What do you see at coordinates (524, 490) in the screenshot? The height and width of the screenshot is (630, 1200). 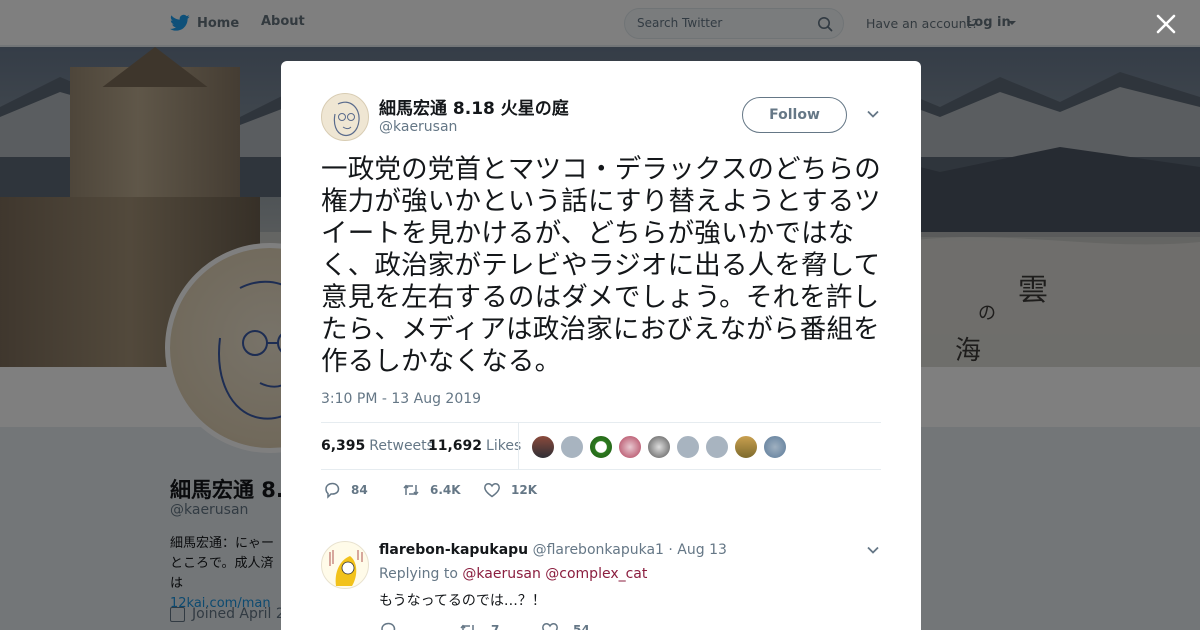 I see `like-count: 12K` at bounding box center [524, 490].